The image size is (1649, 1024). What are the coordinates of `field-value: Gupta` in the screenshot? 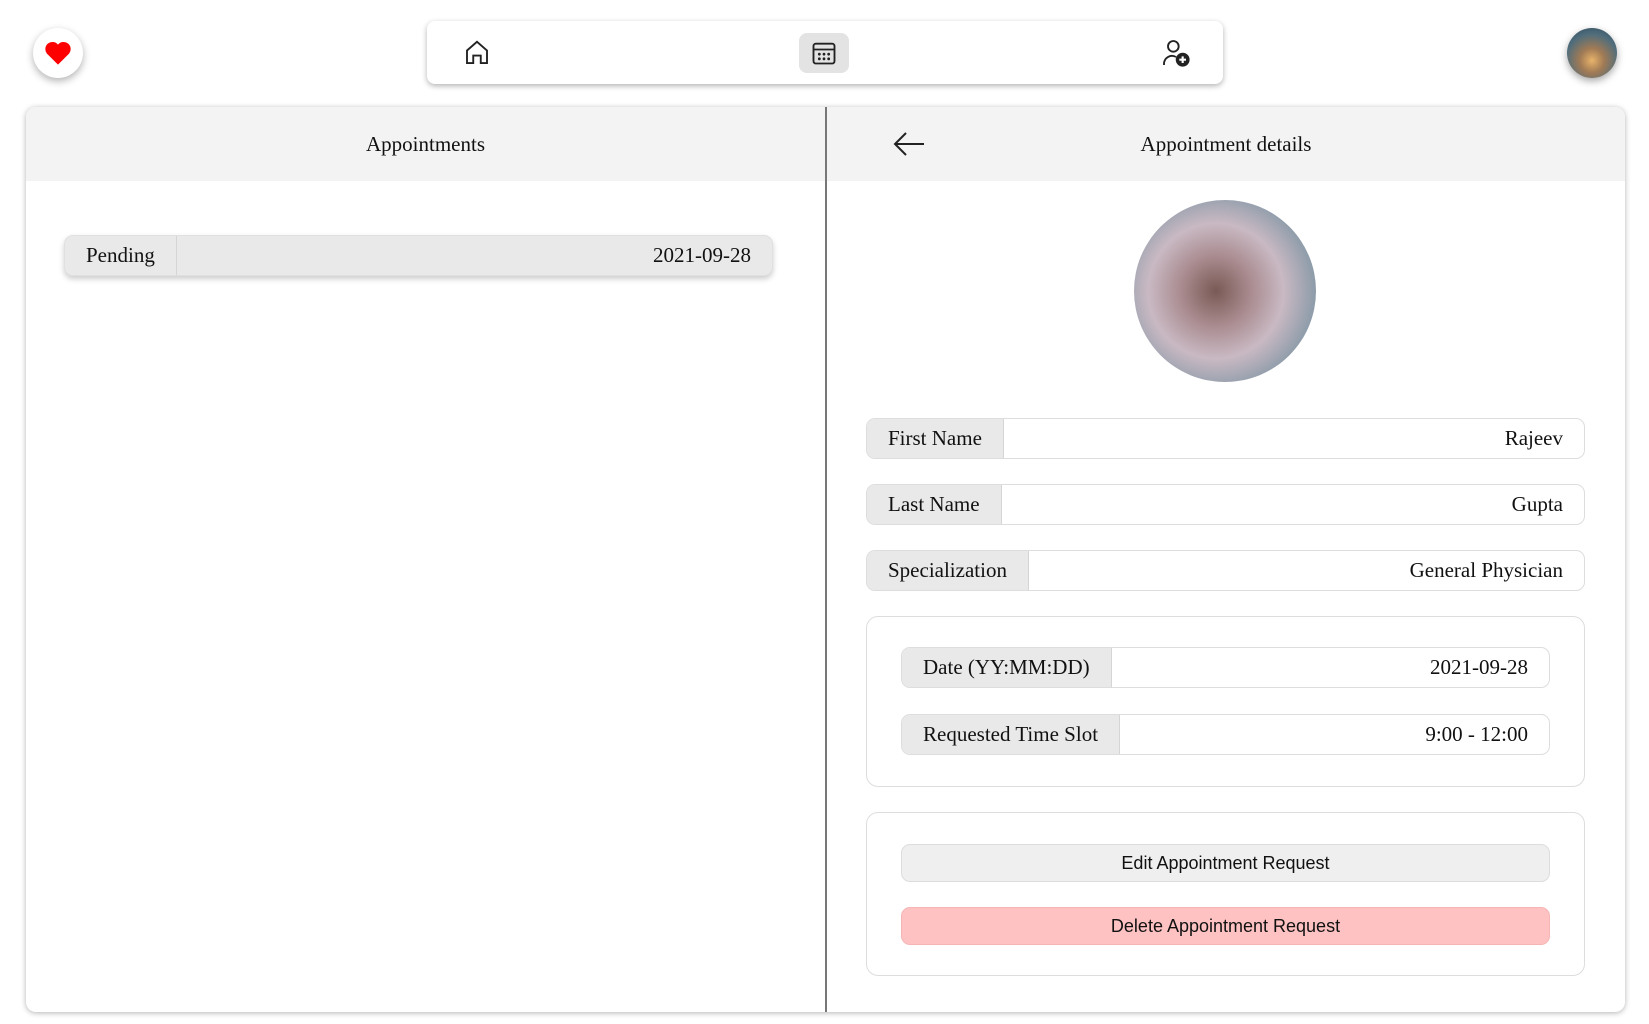 It's located at (1537, 504).